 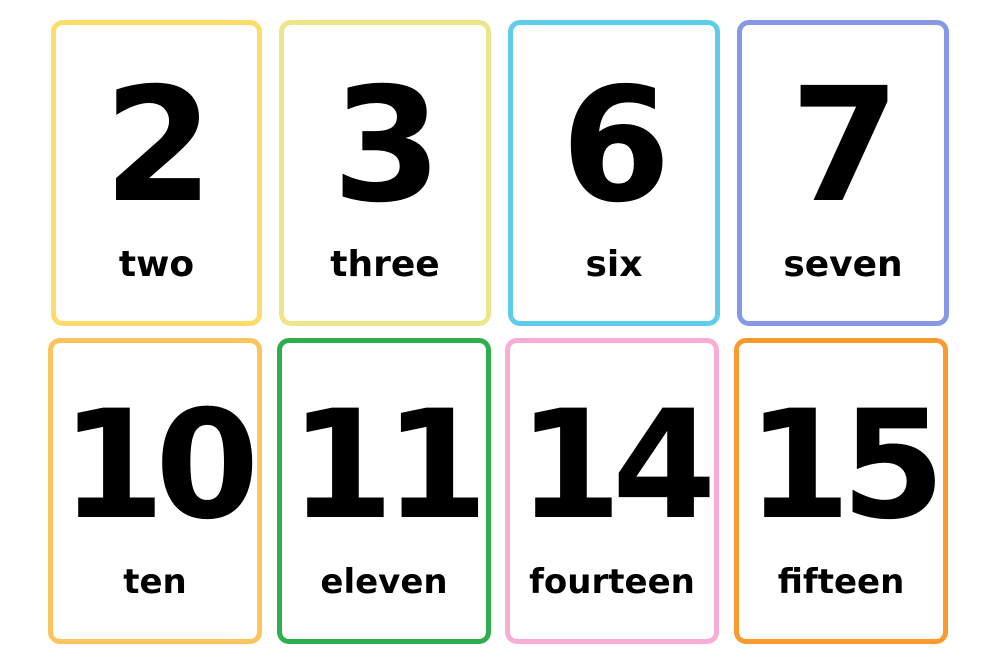 I want to click on card-number: 7, so click(x=845, y=146).